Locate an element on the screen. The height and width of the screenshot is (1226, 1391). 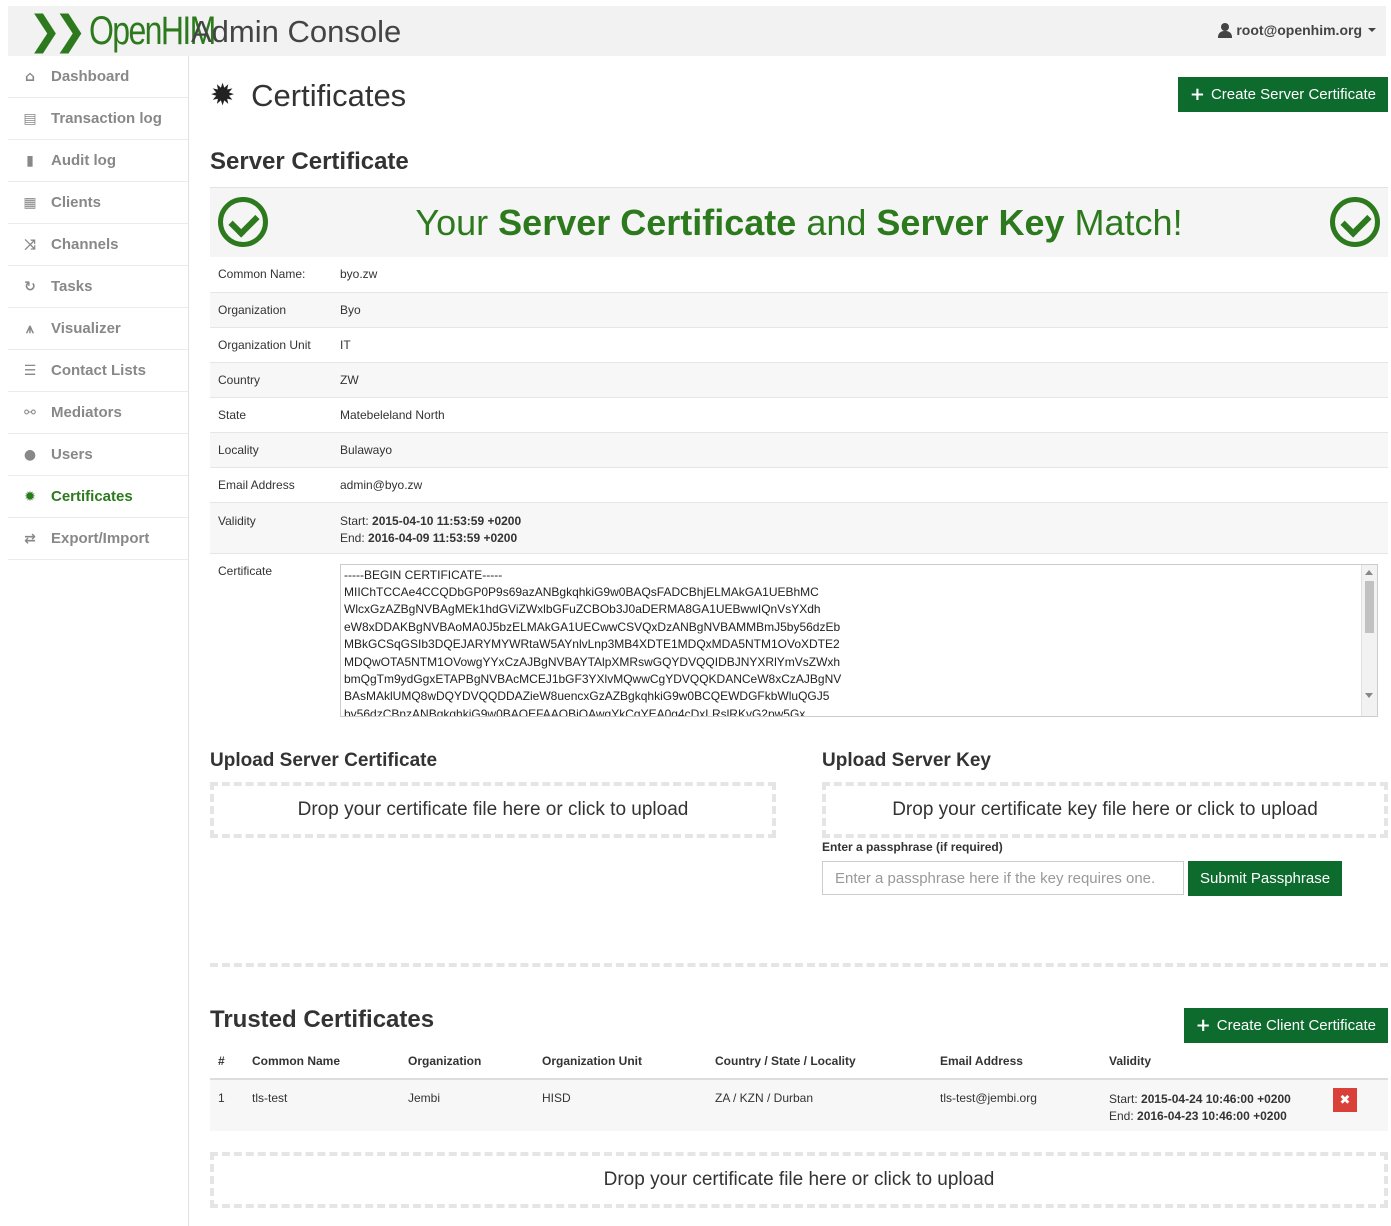
sidebar-item-channels: ⤨ Channels is located at coordinates (98, 245).